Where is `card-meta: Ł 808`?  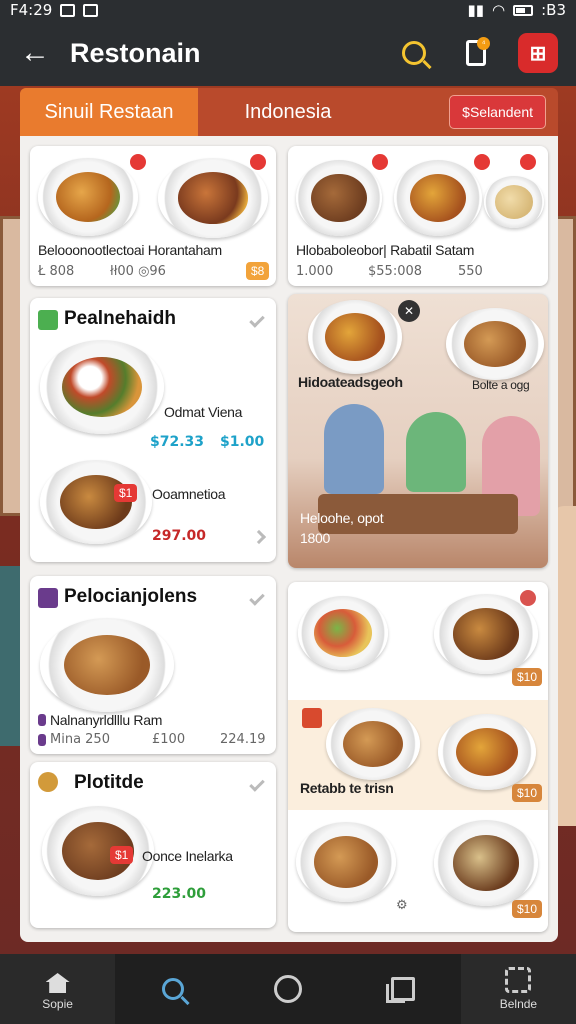
card-meta: Ł 808 is located at coordinates (56, 271).